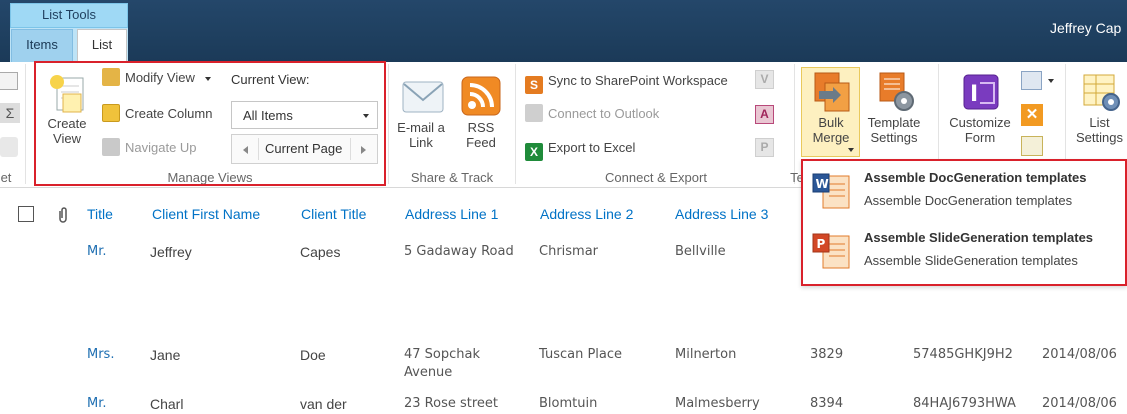  I want to click on connect-export-group-label: Connect & Export, so click(656, 177).